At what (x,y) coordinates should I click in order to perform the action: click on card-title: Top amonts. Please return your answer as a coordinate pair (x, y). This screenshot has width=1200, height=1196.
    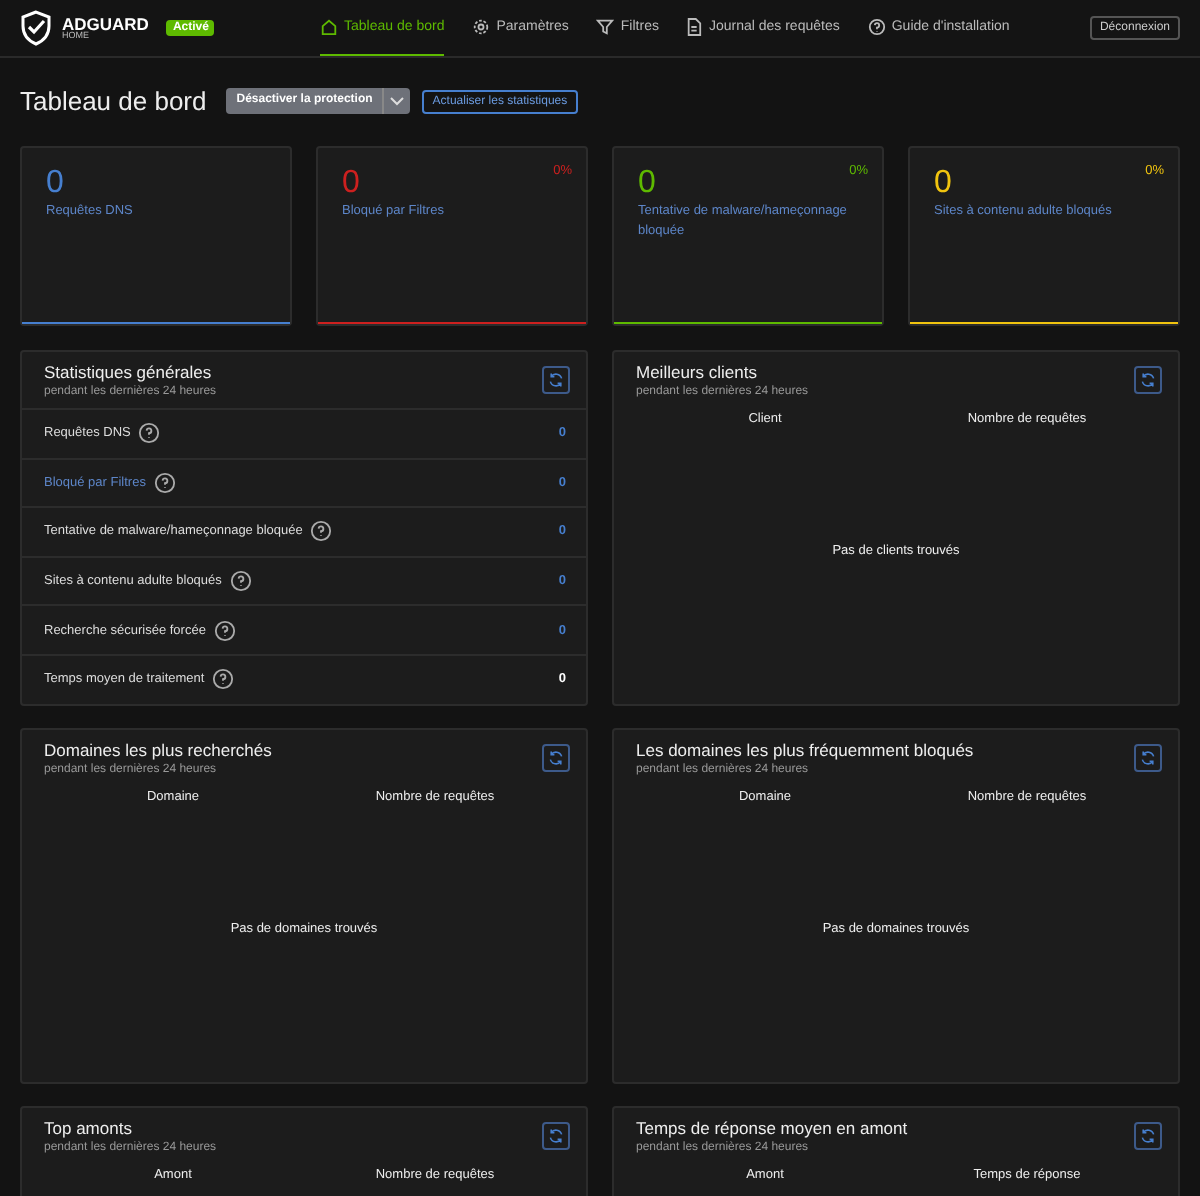
    Looking at the image, I should click on (89, 1128).